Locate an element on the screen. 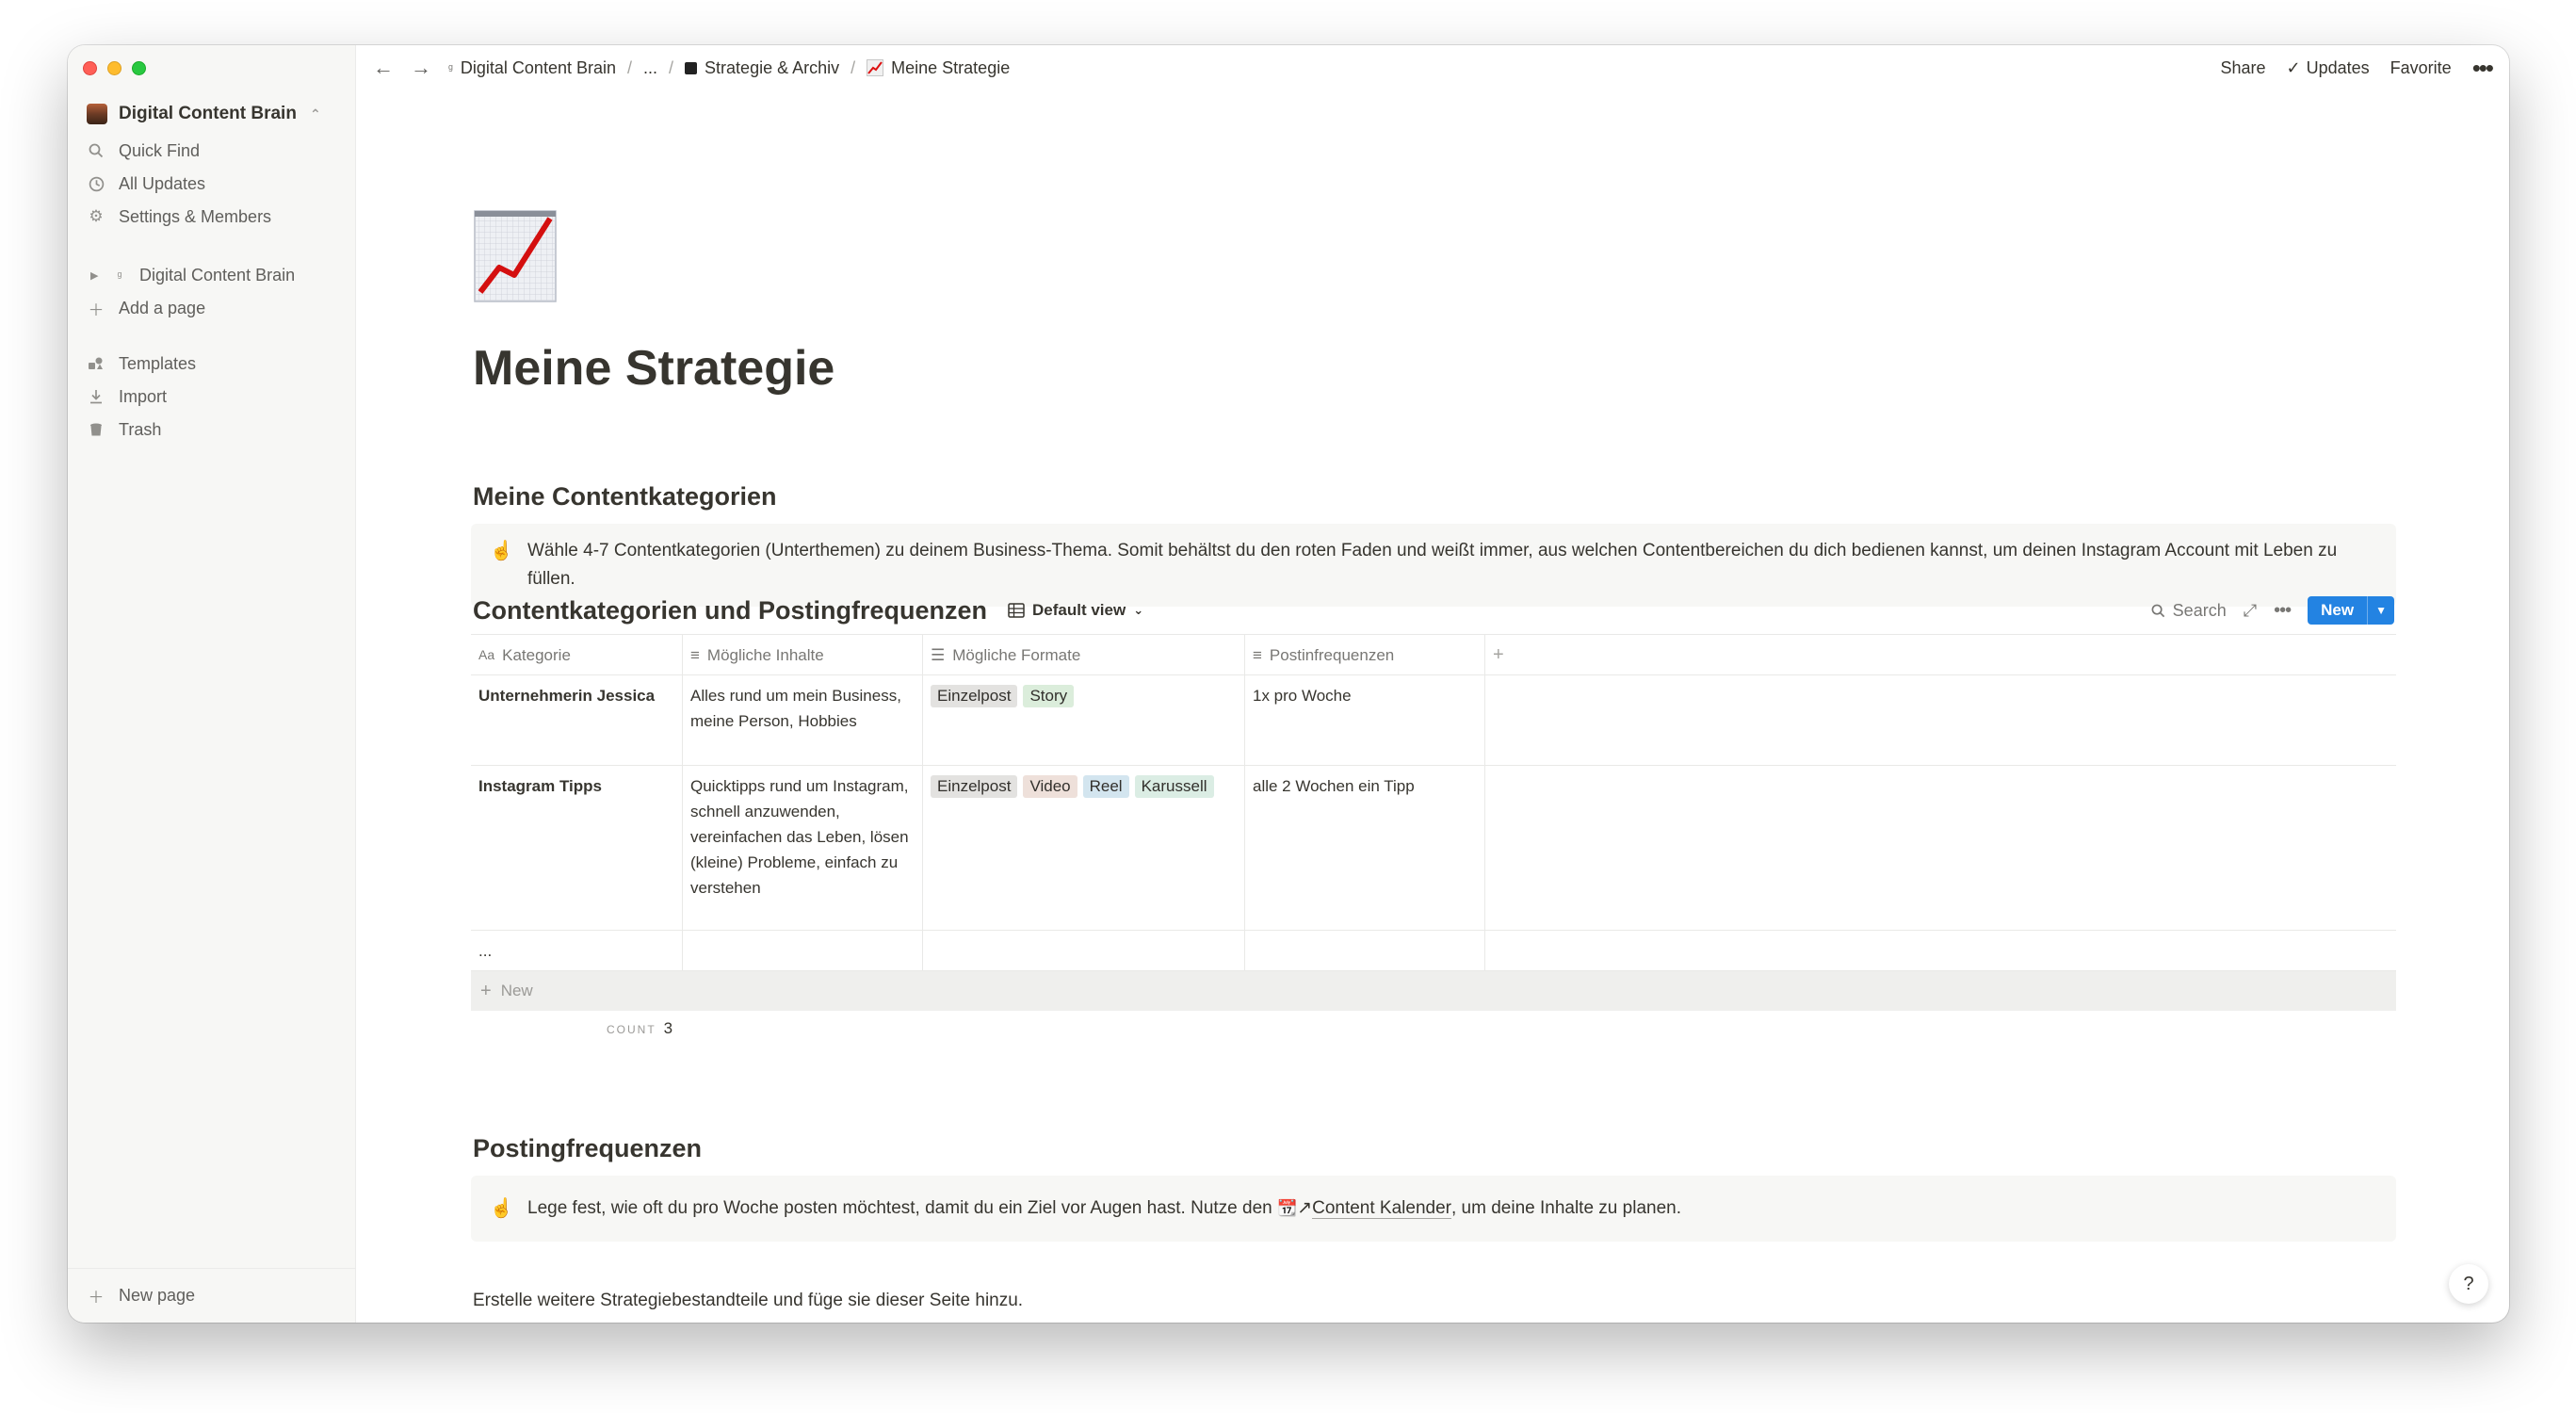  share-button: Share is located at coordinates (2242, 68).